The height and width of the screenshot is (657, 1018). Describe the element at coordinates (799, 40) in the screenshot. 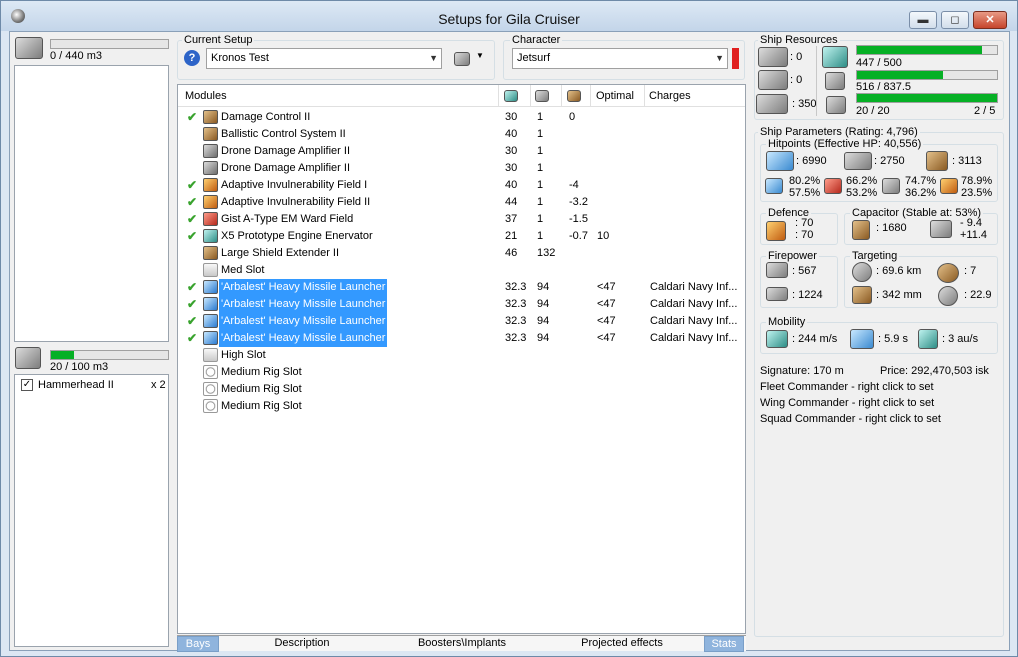

I see `ship-resources-label: Ship Resources` at that location.